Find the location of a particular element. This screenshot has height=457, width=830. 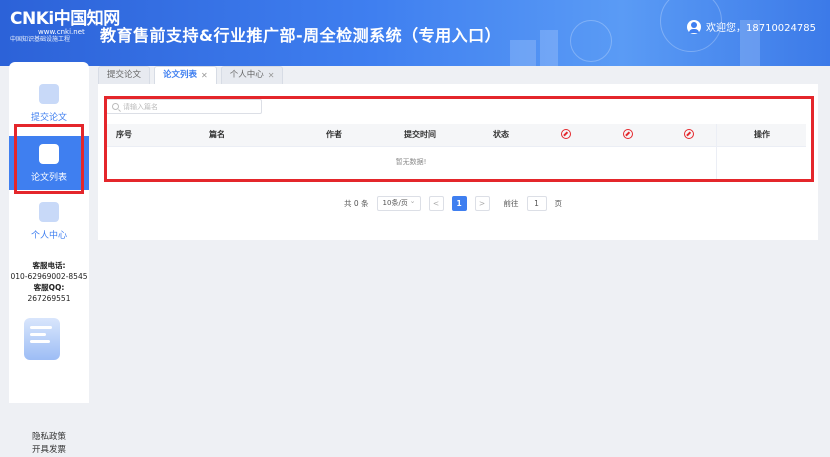

qq-number: 267269551 is located at coordinates (49, 298).